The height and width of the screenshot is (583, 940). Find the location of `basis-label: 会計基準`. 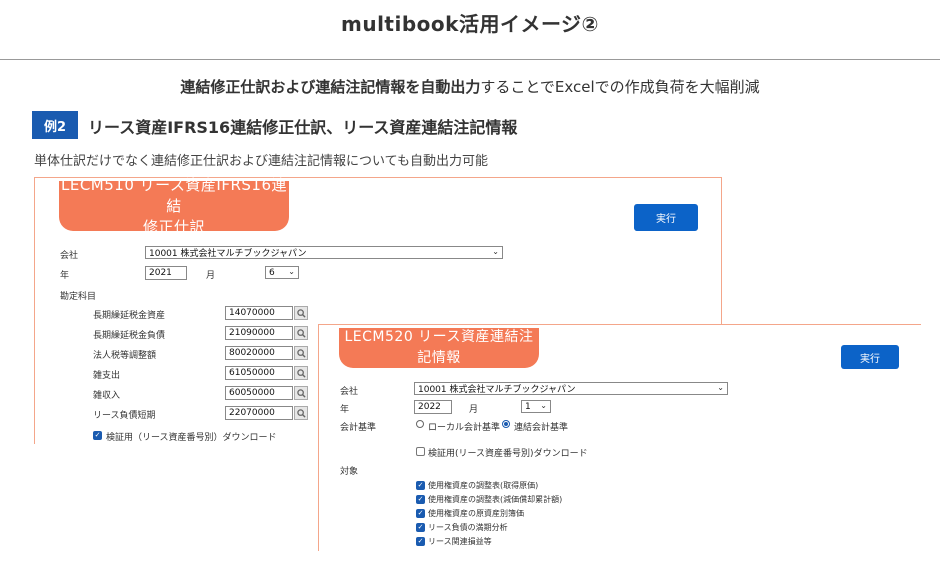

basis-label: 会計基準 is located at coordinates (358, 428).